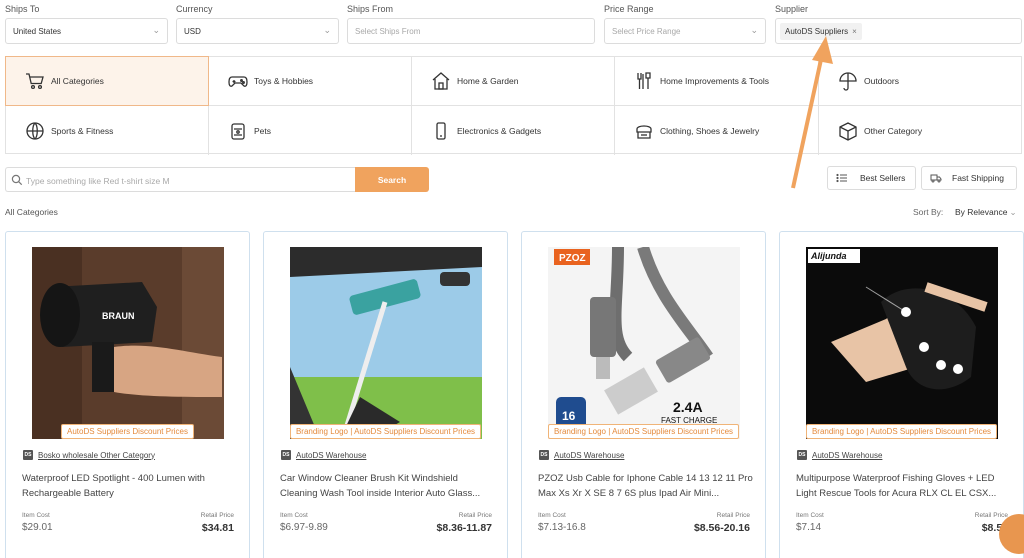 The width and height of the screenshot is (1024, 558). I want to click on close-icon: ×, so click(854, 31).